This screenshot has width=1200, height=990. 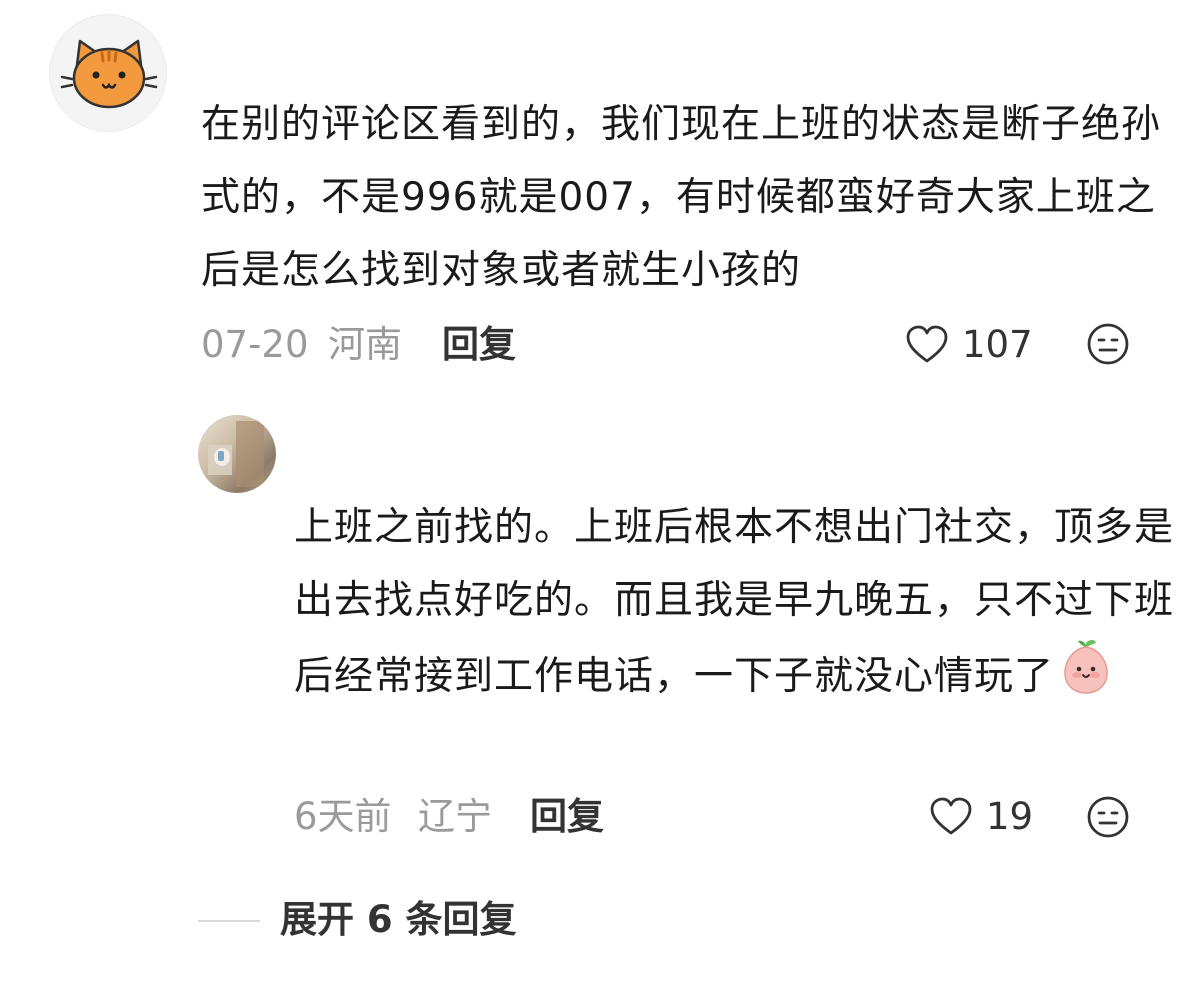 What do you see at coordinates (479, 345) in the screenshot?
I see `comment-reply-button: 回复` at bounding box center [479, 345].